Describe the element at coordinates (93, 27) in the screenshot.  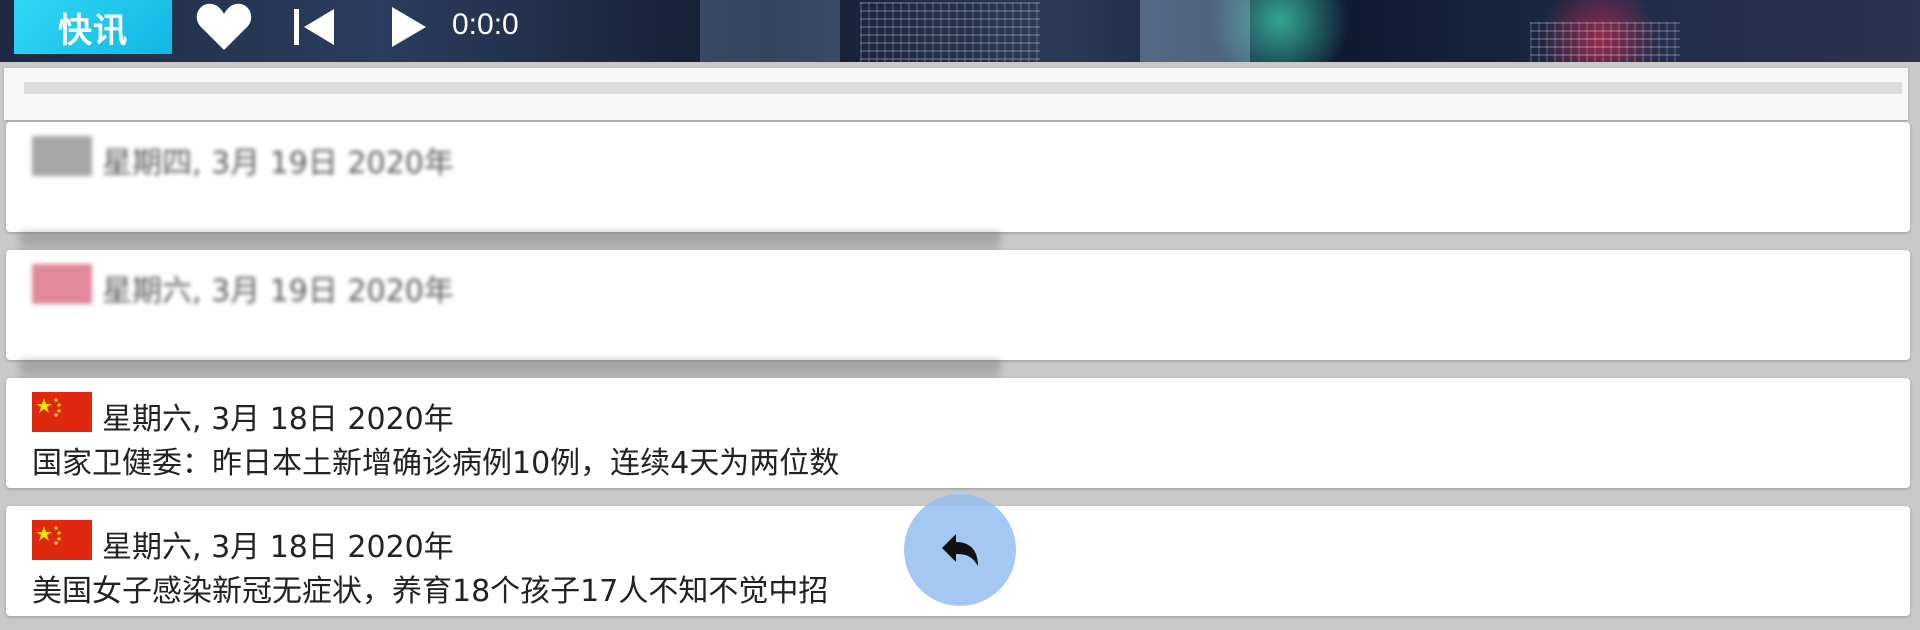
I see `app-logo: 快讯` at that location.